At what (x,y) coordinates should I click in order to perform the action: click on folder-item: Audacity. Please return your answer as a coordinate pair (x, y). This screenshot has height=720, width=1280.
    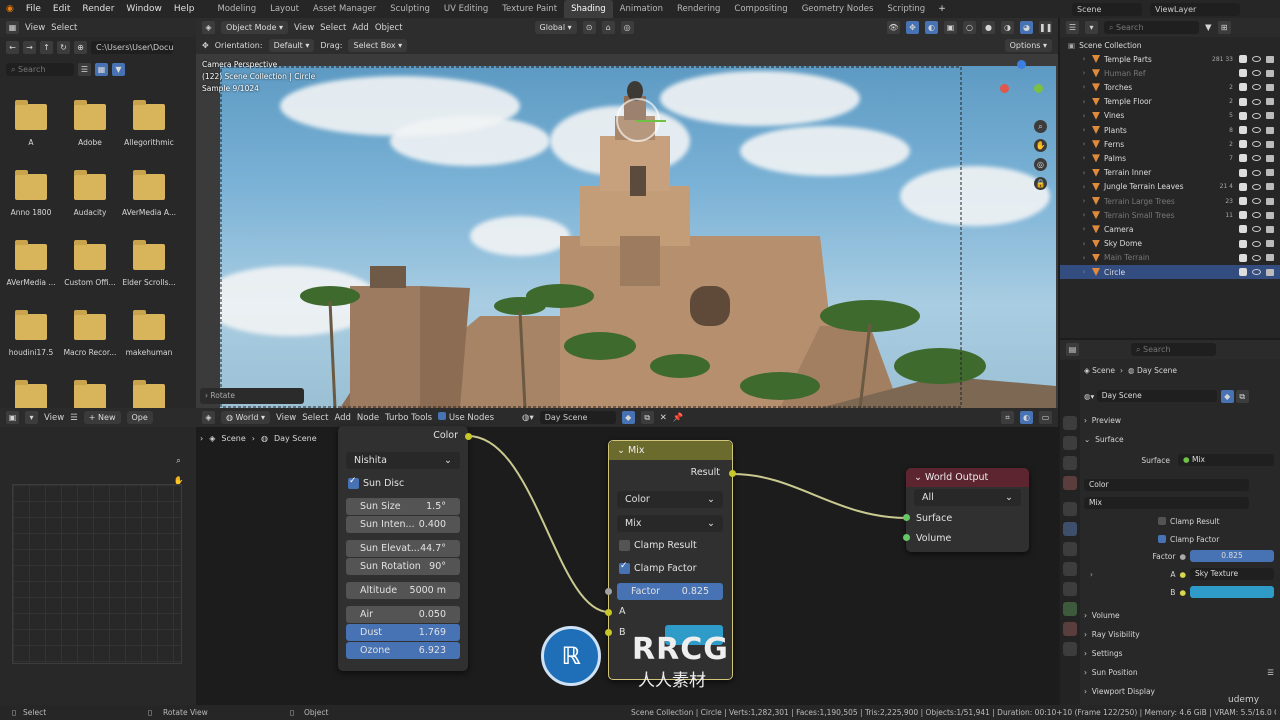
    Looking at the image, I should click on (90, 193).